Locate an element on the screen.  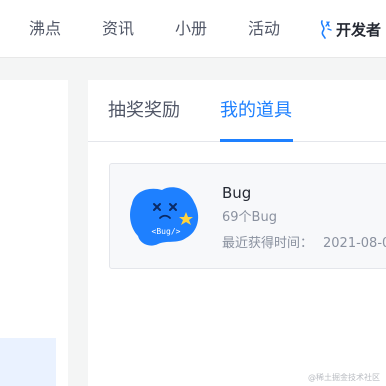
tab-my-items: 我的道具 is located at coordinates (256, 111).